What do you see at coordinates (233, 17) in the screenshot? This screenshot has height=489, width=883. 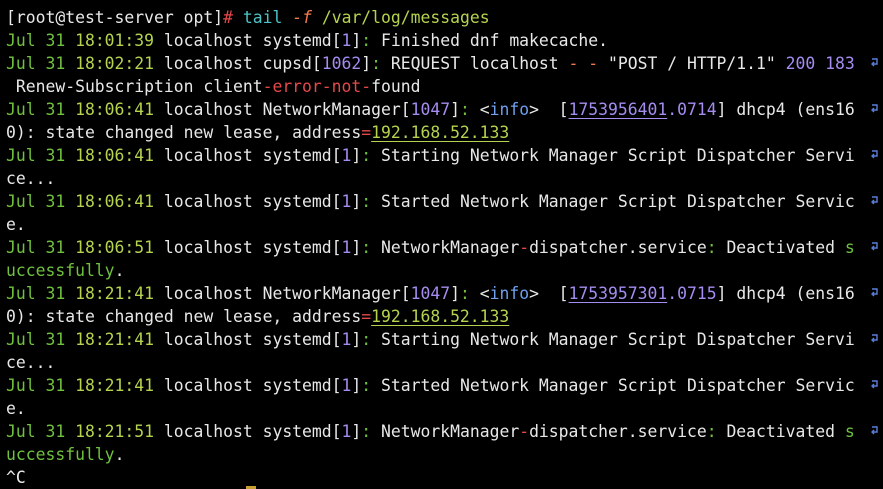 I see `text-segment: #` at bounding box center [233, 17].